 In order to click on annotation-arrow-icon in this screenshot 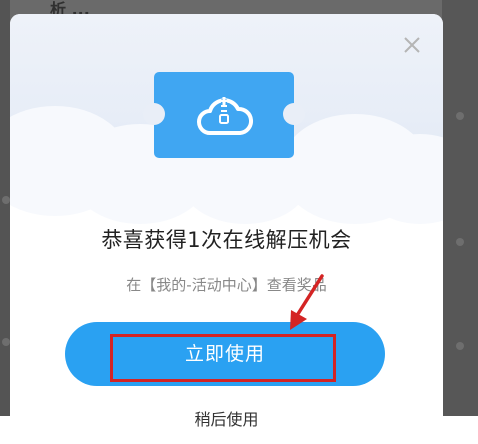, I will do `click(307, 302)`.